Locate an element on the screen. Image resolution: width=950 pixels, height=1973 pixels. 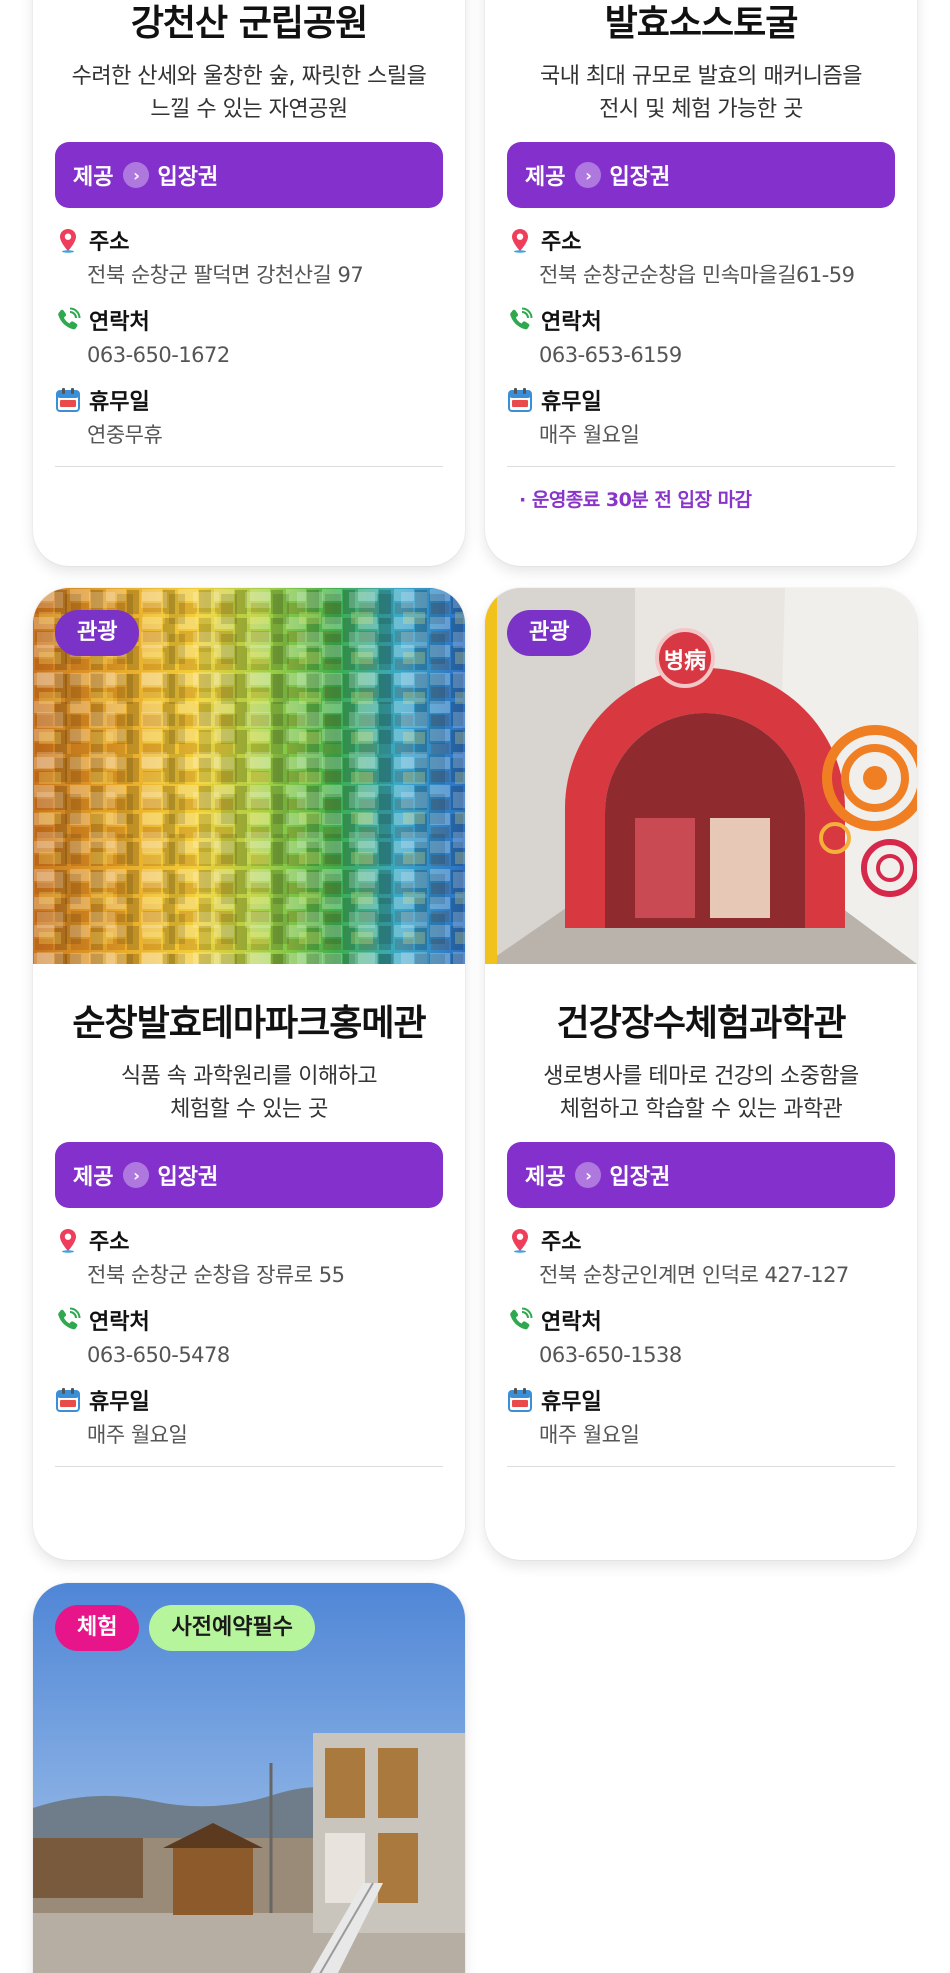
contact-row: 연락처 063-653-6159 is located at coordinates (701, 342).